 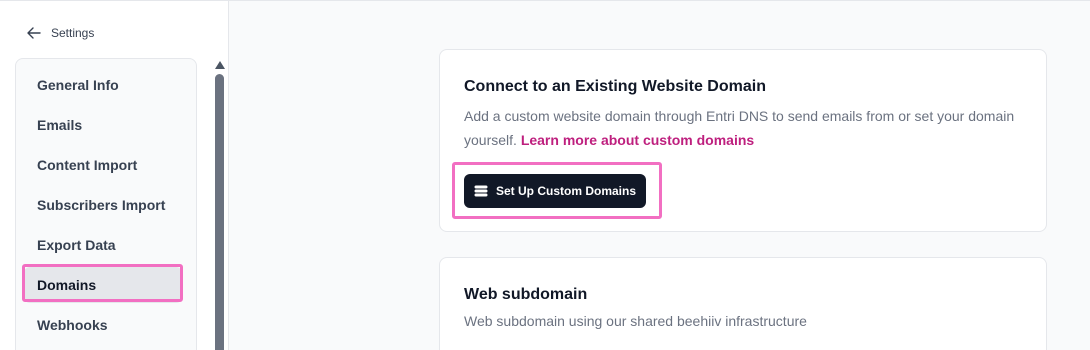 I want to click on sidebar-item-label: Emails, so click(x=60, y=125).